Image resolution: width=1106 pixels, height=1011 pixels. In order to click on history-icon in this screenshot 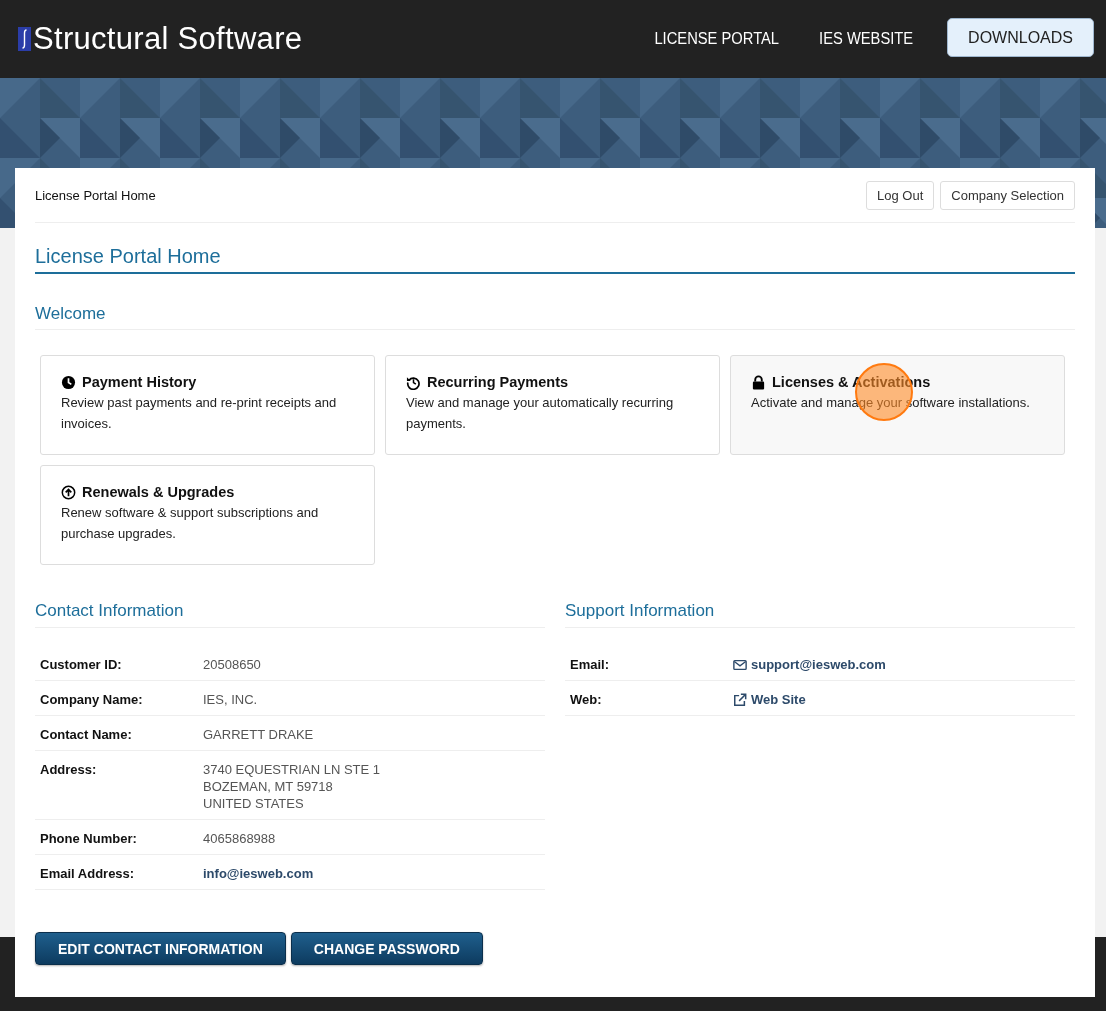, I will do `click(413, 382)`.